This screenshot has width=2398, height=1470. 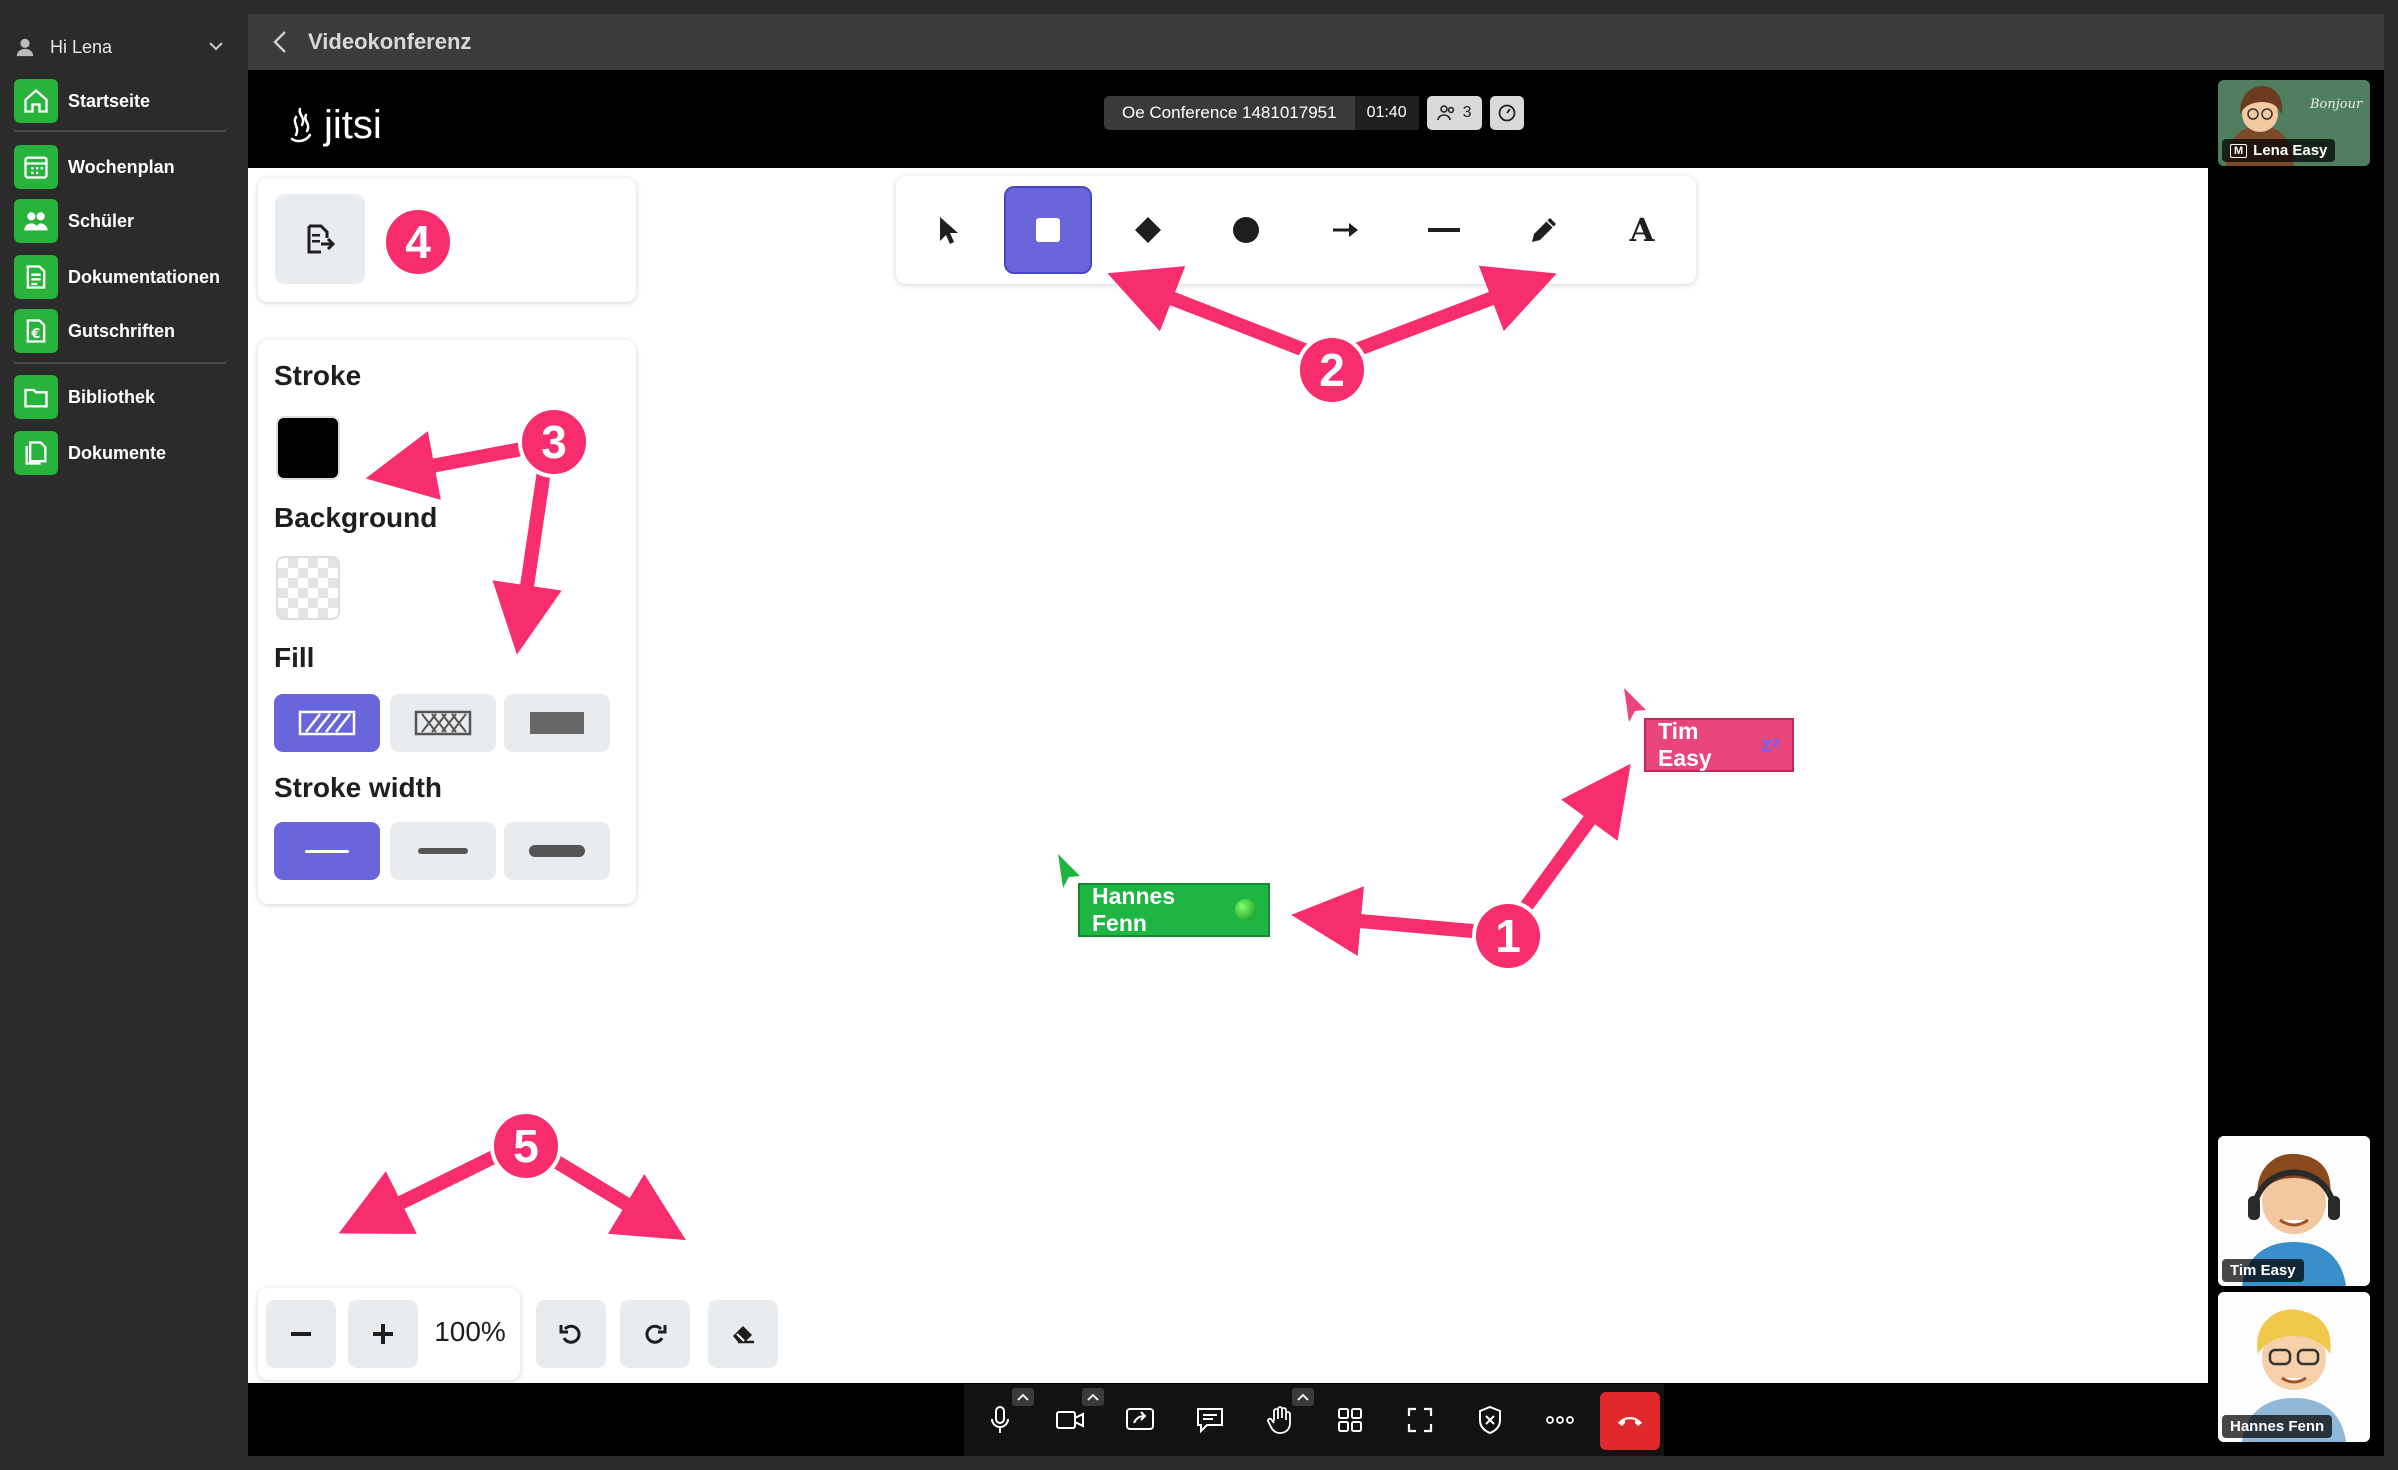 I want to click on annotation-badge-3: 3, so click(x=554, y=442).